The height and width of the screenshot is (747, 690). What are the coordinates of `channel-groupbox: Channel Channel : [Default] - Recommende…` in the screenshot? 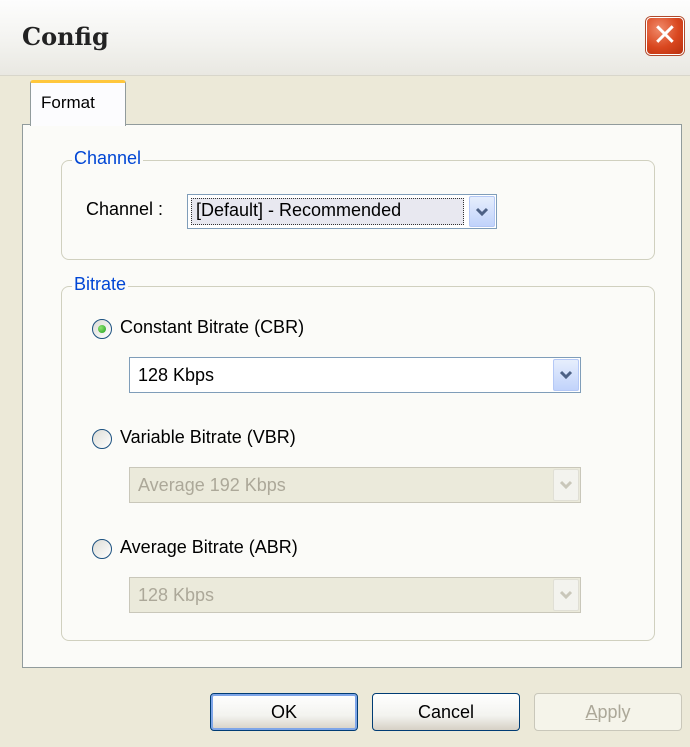 It's located at (358, 204).